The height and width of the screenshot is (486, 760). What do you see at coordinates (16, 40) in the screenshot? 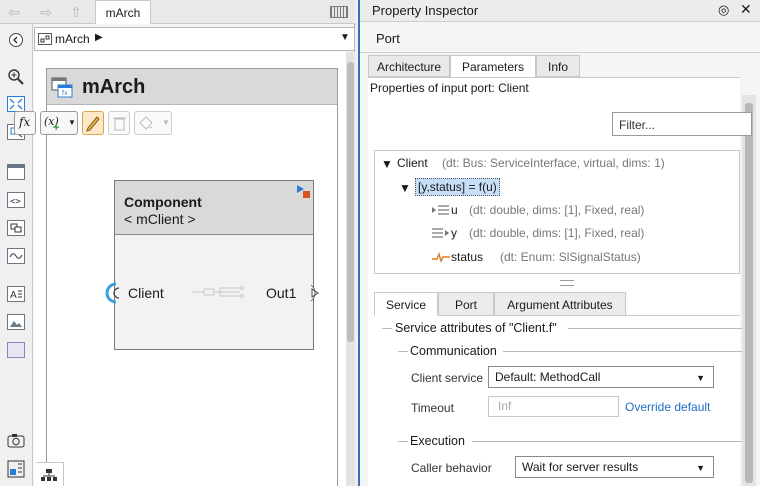
I see `hide-explorer-icon` at bounding box center [16, 40].